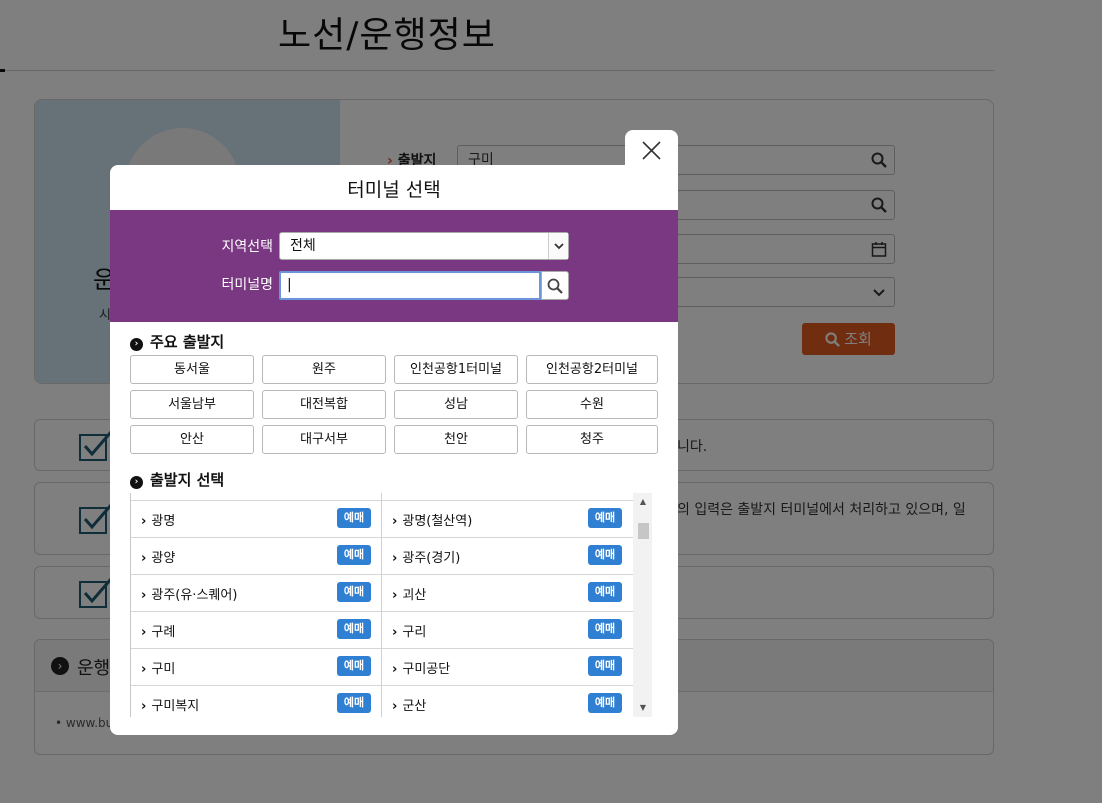 The width and height of the screenshot is (1102, 803). What do you see at coordinates (256, 519) in the screenshot?
I see `list-item: 광명 예매` at bounding box center [256, 519].